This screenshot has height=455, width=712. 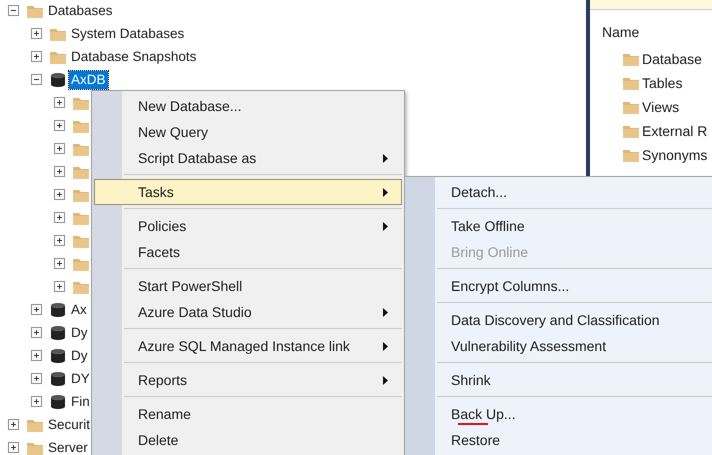 What do you see at coordinates (248, 192) in the screenshot?
I see `menu-item: Tasks` at bounding box center [248, 192].